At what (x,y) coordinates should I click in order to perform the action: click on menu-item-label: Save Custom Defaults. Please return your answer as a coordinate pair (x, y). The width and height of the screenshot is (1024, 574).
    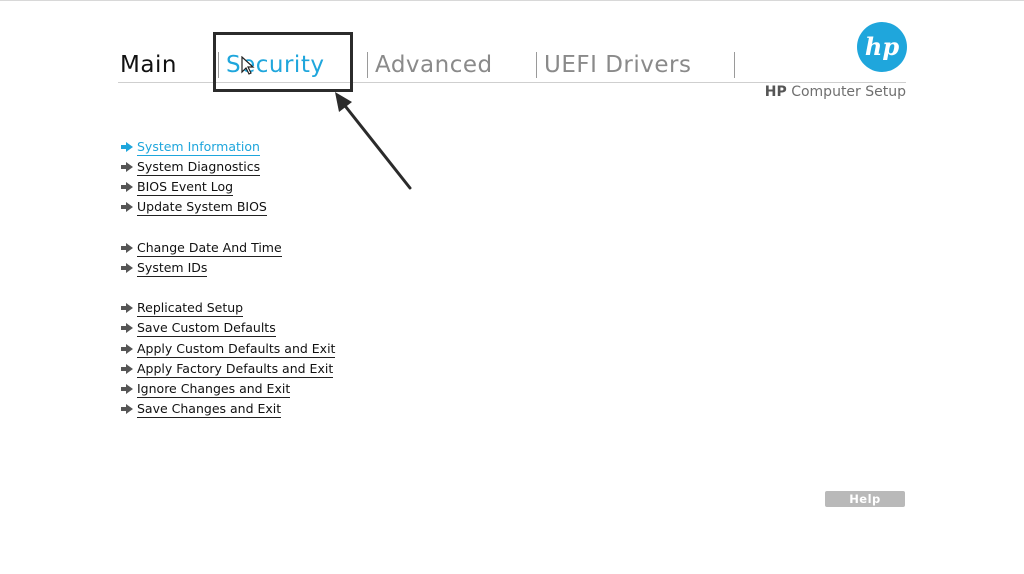
    Looking at the image, I should click on (206, 328).